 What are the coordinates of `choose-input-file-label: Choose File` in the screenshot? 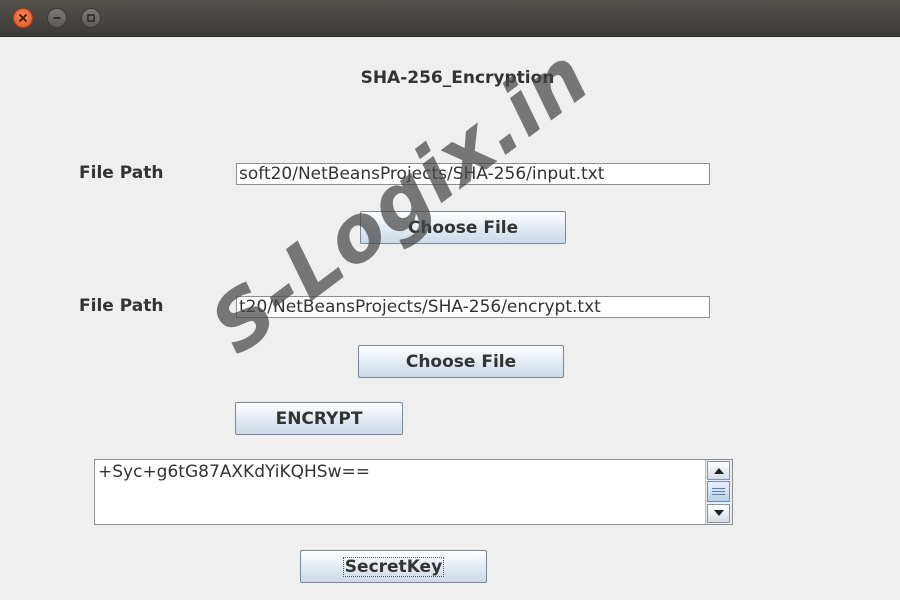 It's located at (463, 227).